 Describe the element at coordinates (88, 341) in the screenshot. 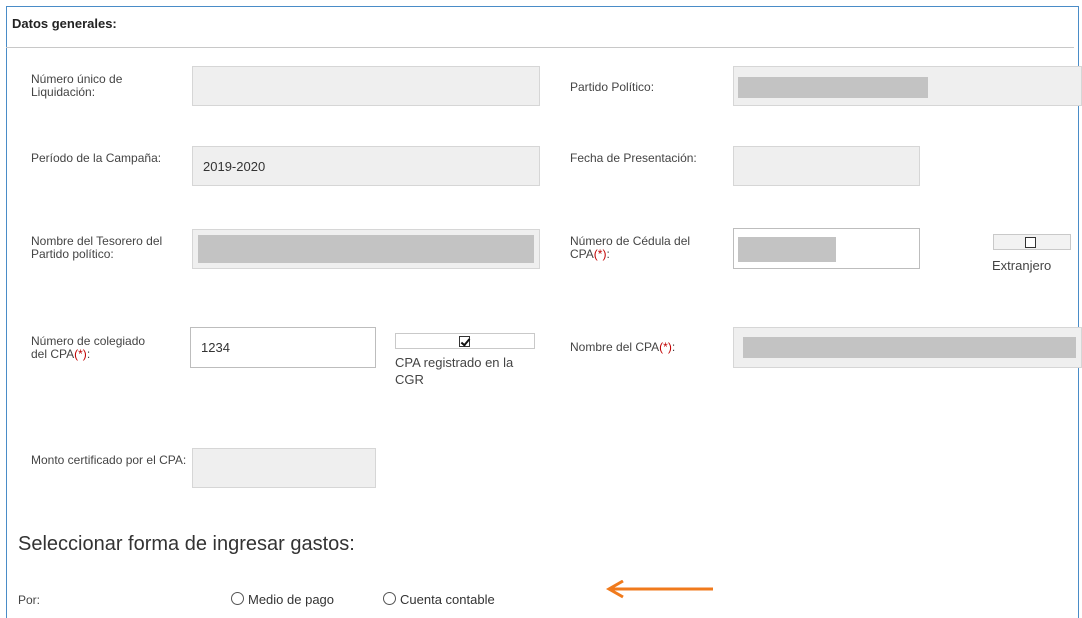

I see `label-colegiado-line1: Número de colegiado` at that location.